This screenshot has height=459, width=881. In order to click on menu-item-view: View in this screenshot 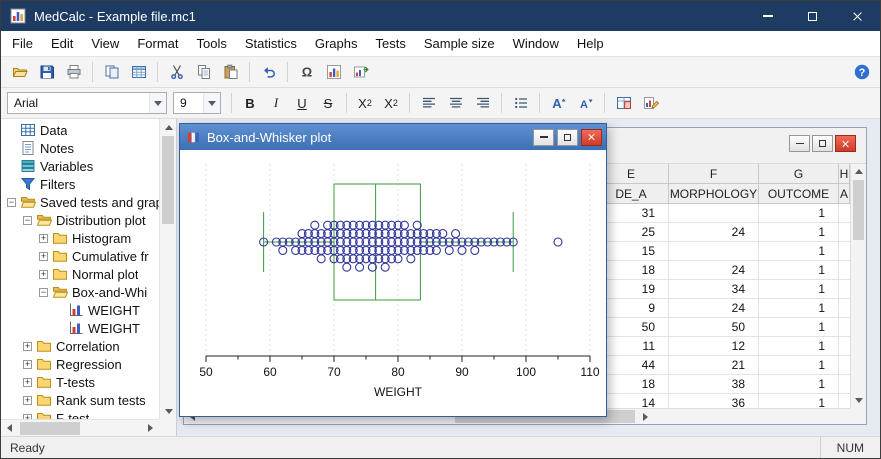, I will do `click(105, 43)`.